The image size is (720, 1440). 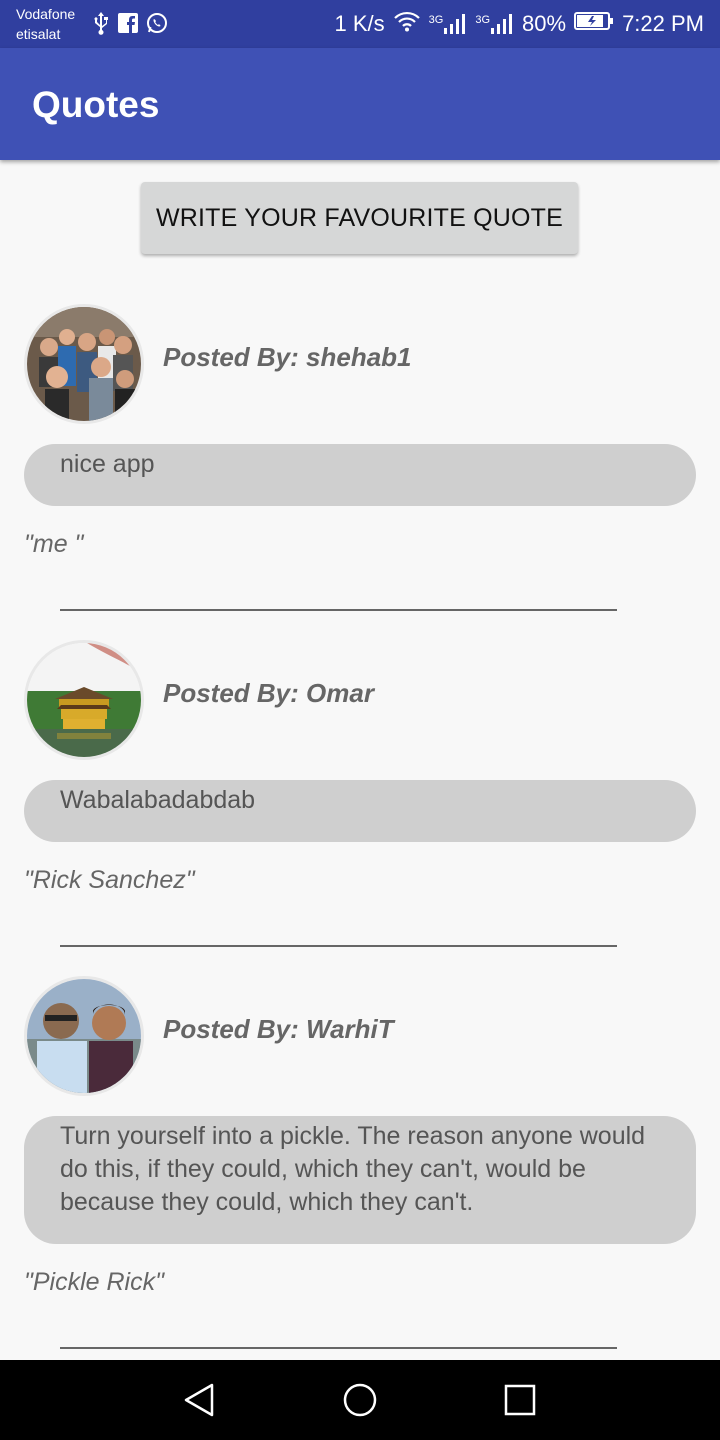 What do you see at coordinates (278, 1029) in the screenshot?
I see `posted-by-label: Posted By: WarhiT` at bounding box center [278, 1029].